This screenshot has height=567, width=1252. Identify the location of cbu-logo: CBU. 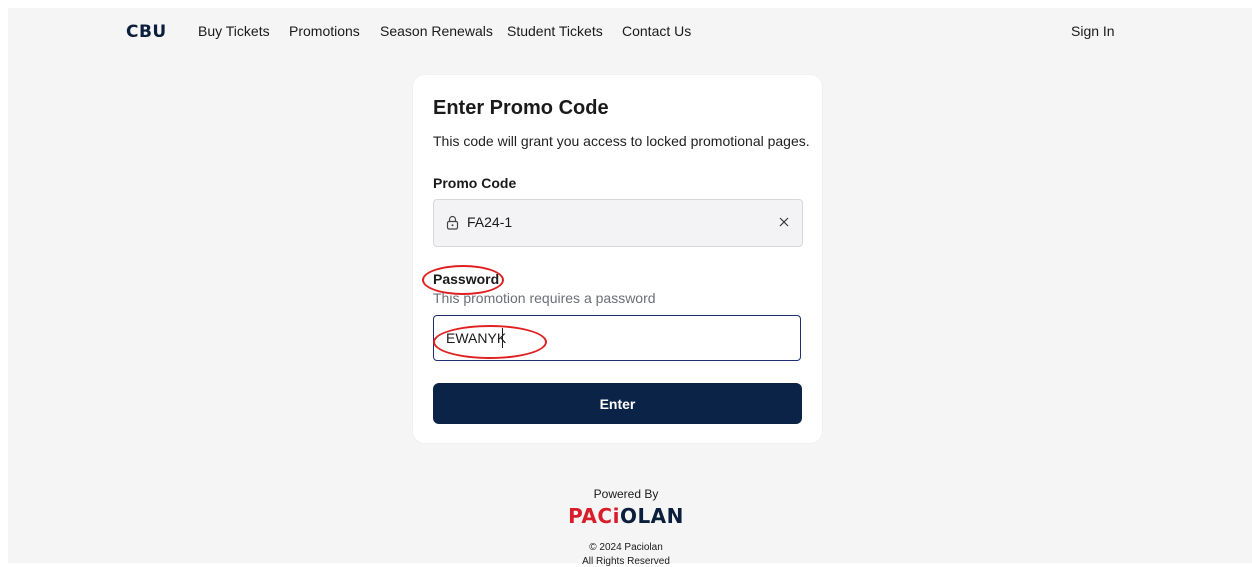
(146, 32).